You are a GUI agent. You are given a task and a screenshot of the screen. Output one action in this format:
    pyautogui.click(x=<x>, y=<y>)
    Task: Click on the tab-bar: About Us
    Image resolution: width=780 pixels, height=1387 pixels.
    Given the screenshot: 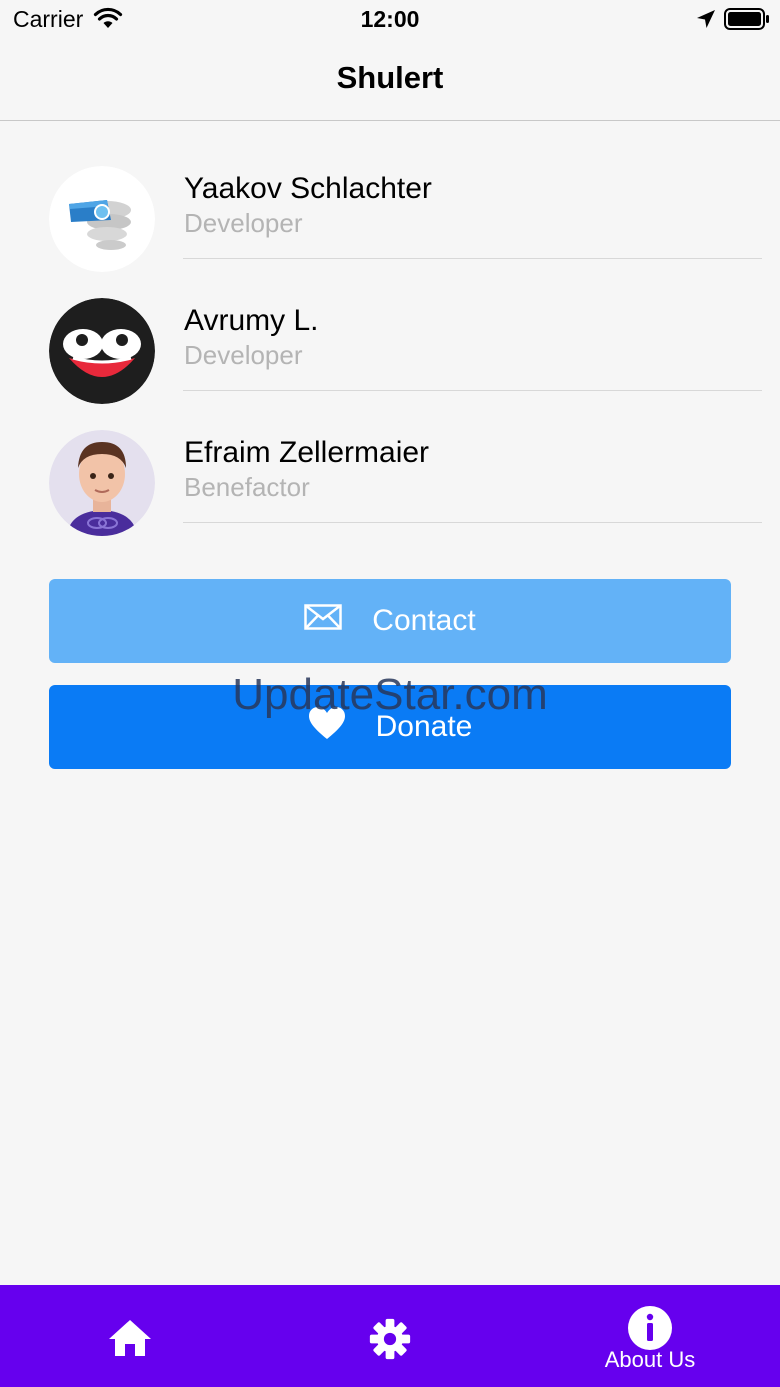 What is the action you would take?
    pyautogui.click(x=390, y=1336)
    